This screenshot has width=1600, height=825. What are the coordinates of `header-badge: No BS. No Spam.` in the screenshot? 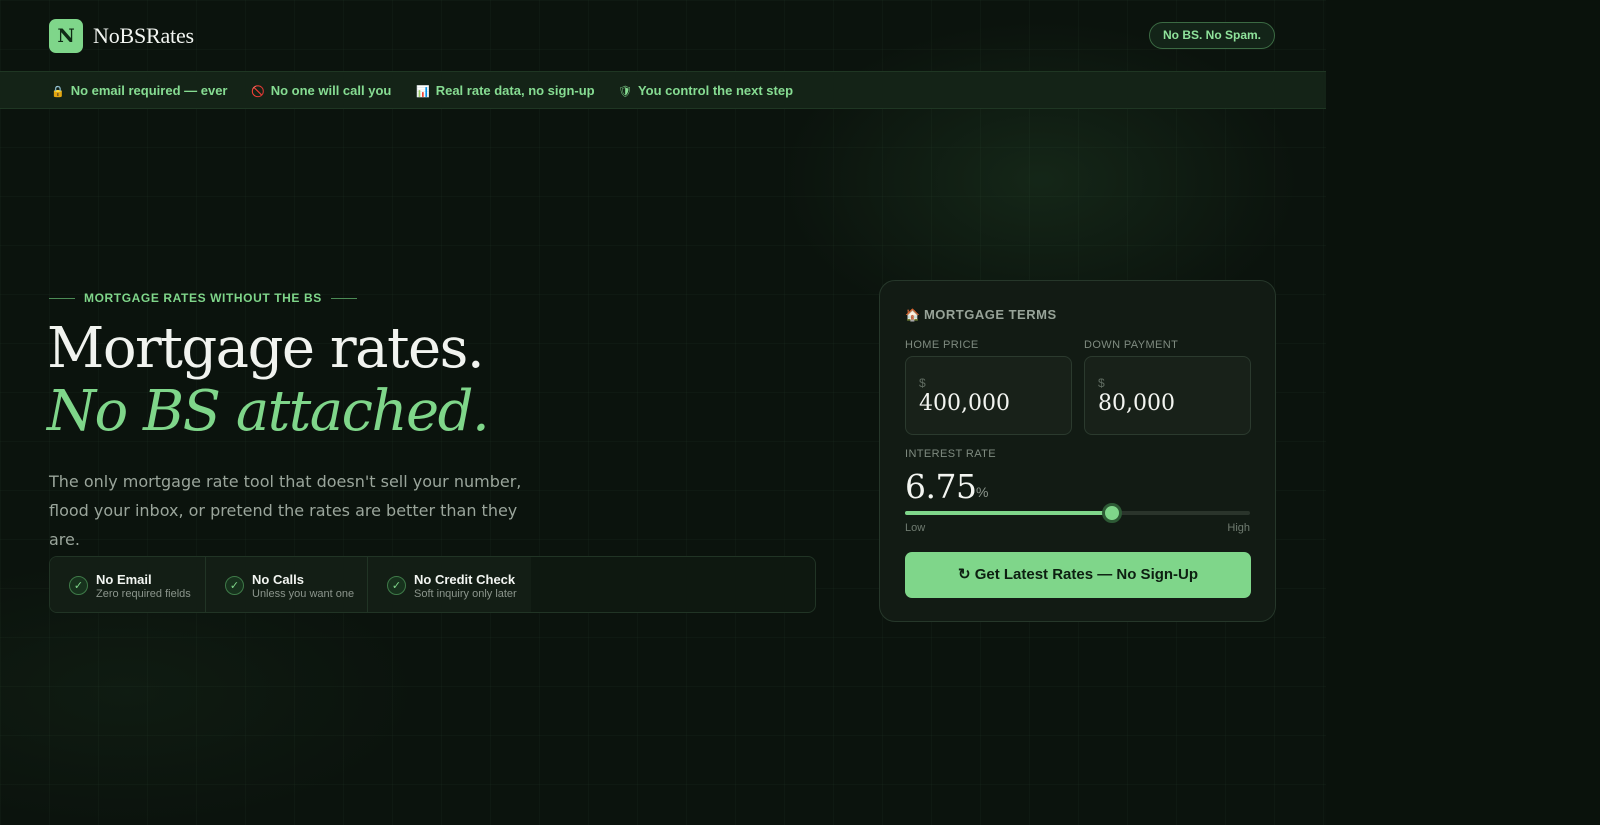 It's located at (1211, 35).